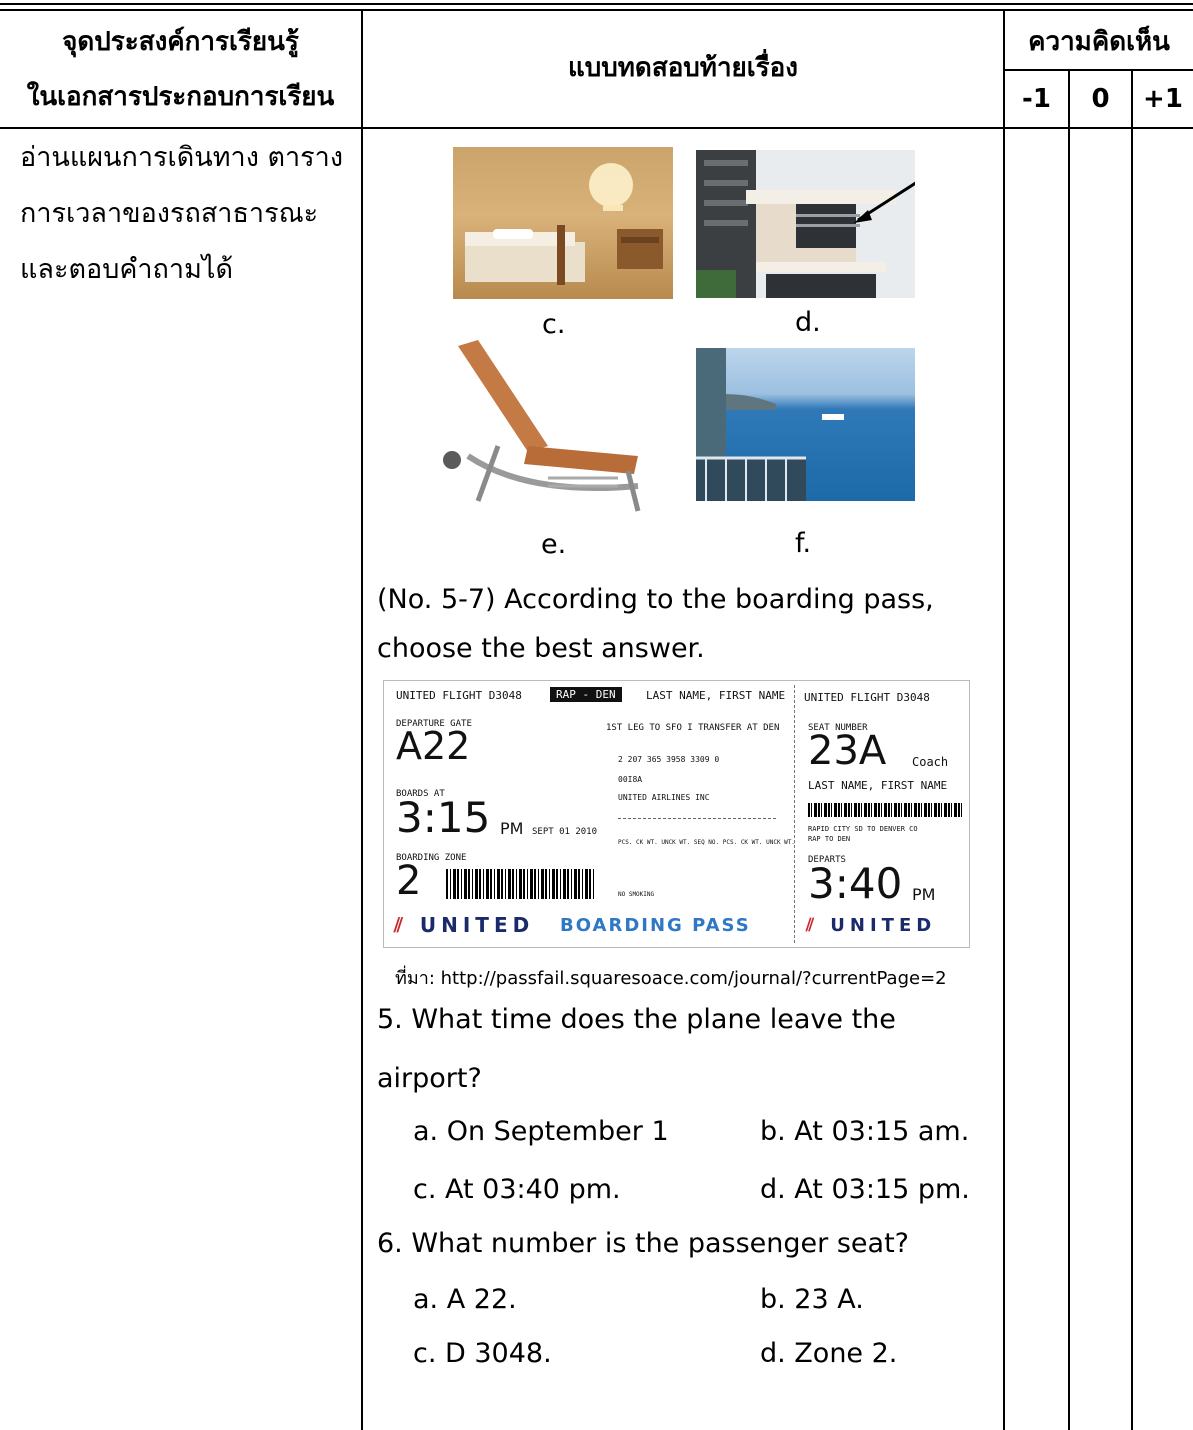 Image resolution: width=1193 pixels, height=1430 pixels. Describe the element at coordinates (803, 543) in the screenshot. I see `picture-label-f: f.` at that location.